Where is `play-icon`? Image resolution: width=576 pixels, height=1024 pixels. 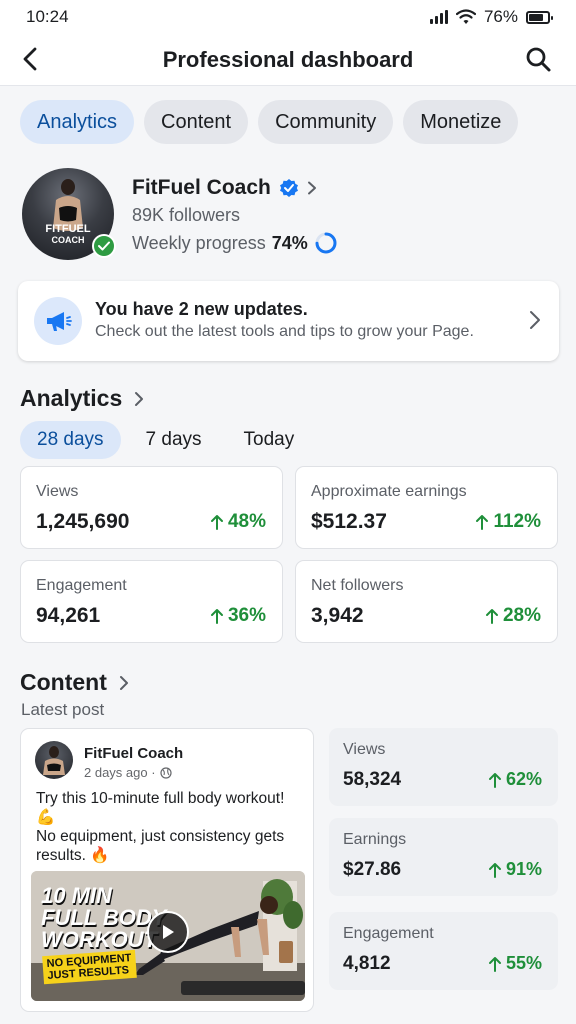
play-icon is located at coordinates (168, 932).